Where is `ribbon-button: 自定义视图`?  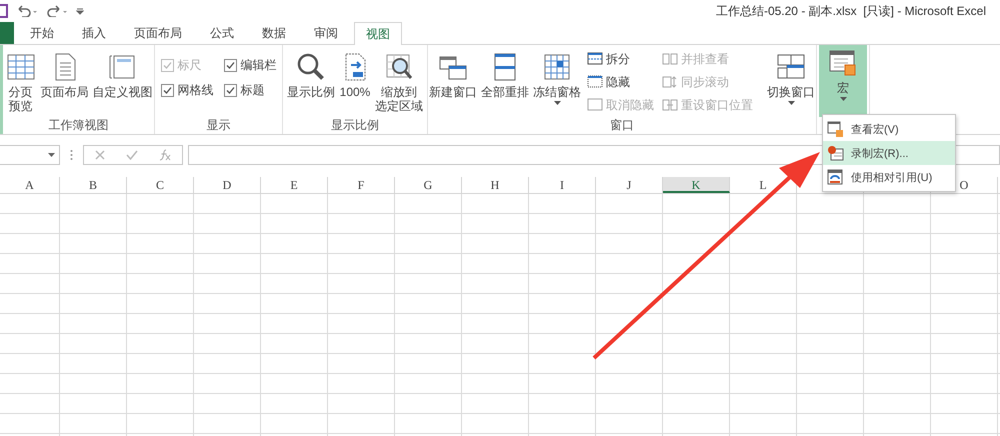
ribbon-button: 自定义视图 is located at coordinates (123, 83).